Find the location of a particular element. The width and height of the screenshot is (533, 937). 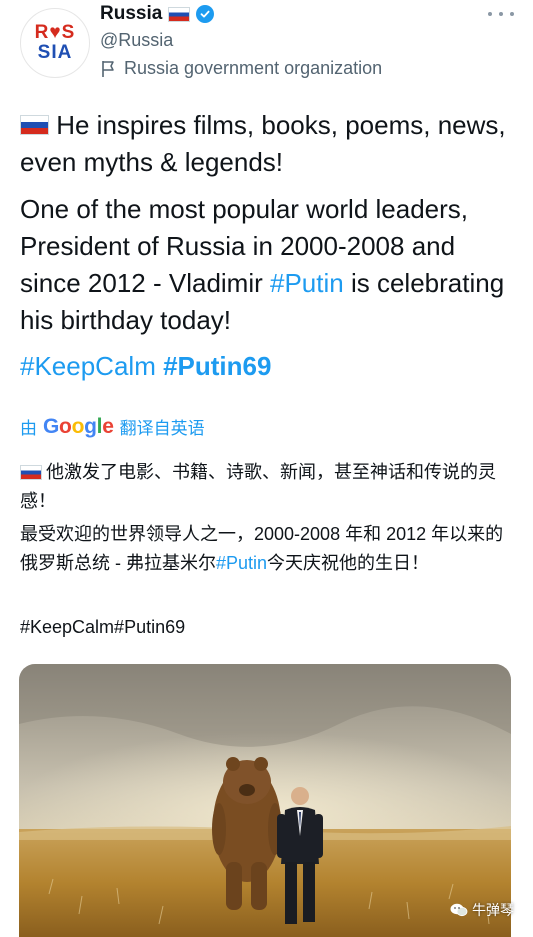

translated-text-2-tail: 今天庆祝他的生日！ is located at coordinates (348, 563).